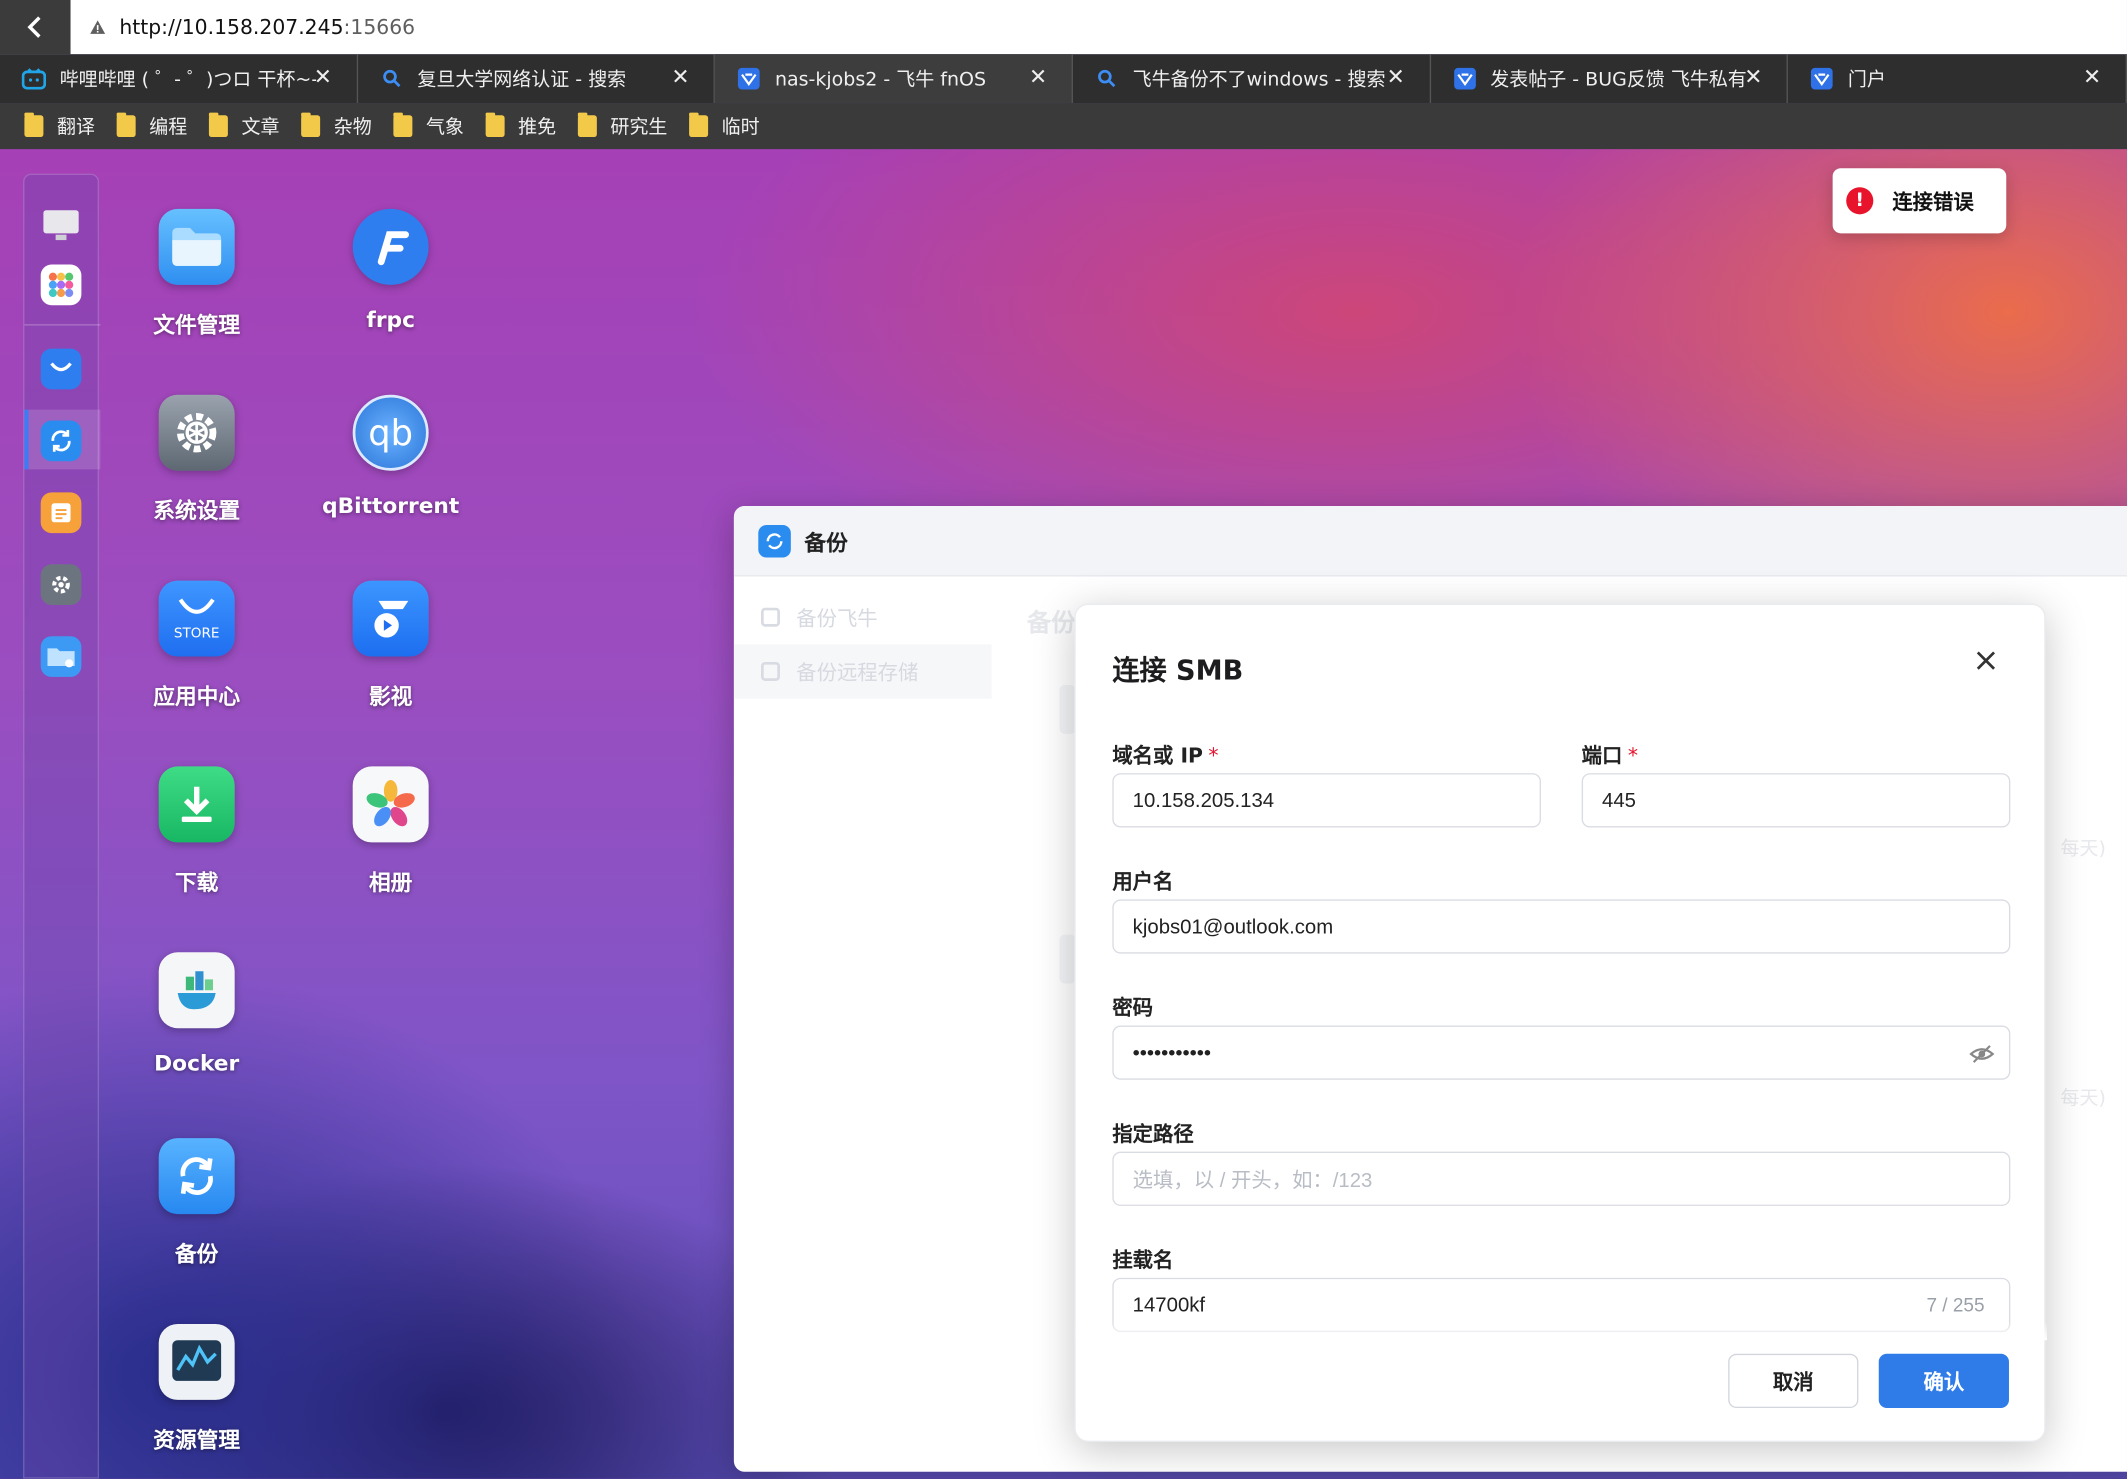  Describe the element at coordinates (35, 27) in the screenshot. I see `back-button` at that location.